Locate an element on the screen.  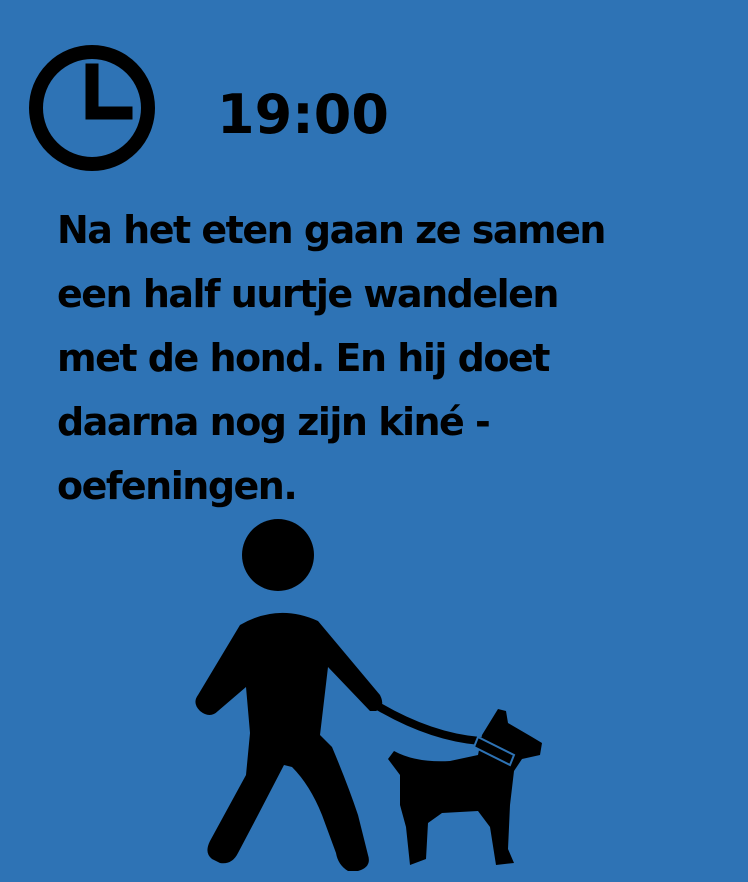
clock-icon is located at coordinates (92, 108).